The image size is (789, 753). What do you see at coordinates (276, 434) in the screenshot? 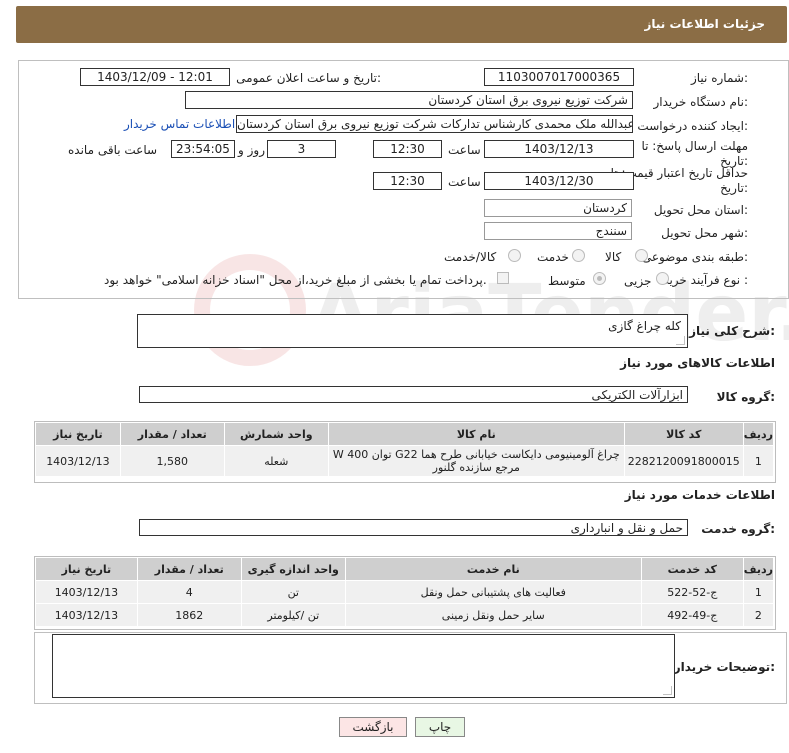
I see `col-header: واحد شمارش` at bounding box center [276, 434].